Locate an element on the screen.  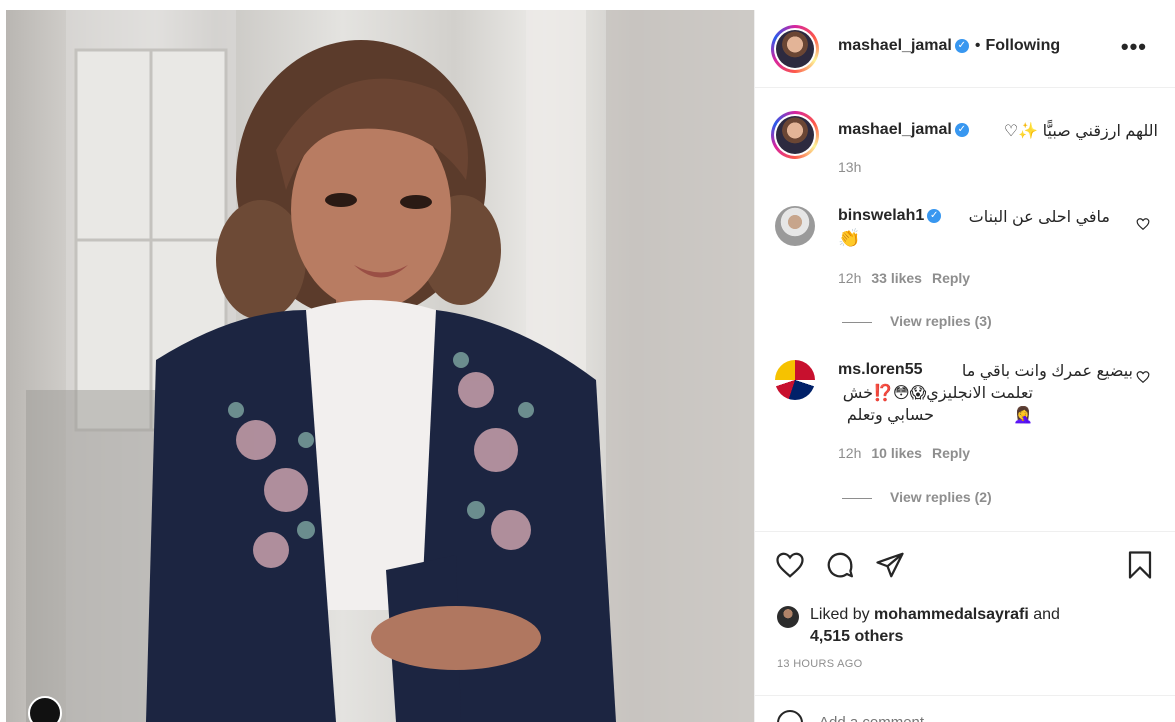
share-icon is located at coordinates (890, 565).